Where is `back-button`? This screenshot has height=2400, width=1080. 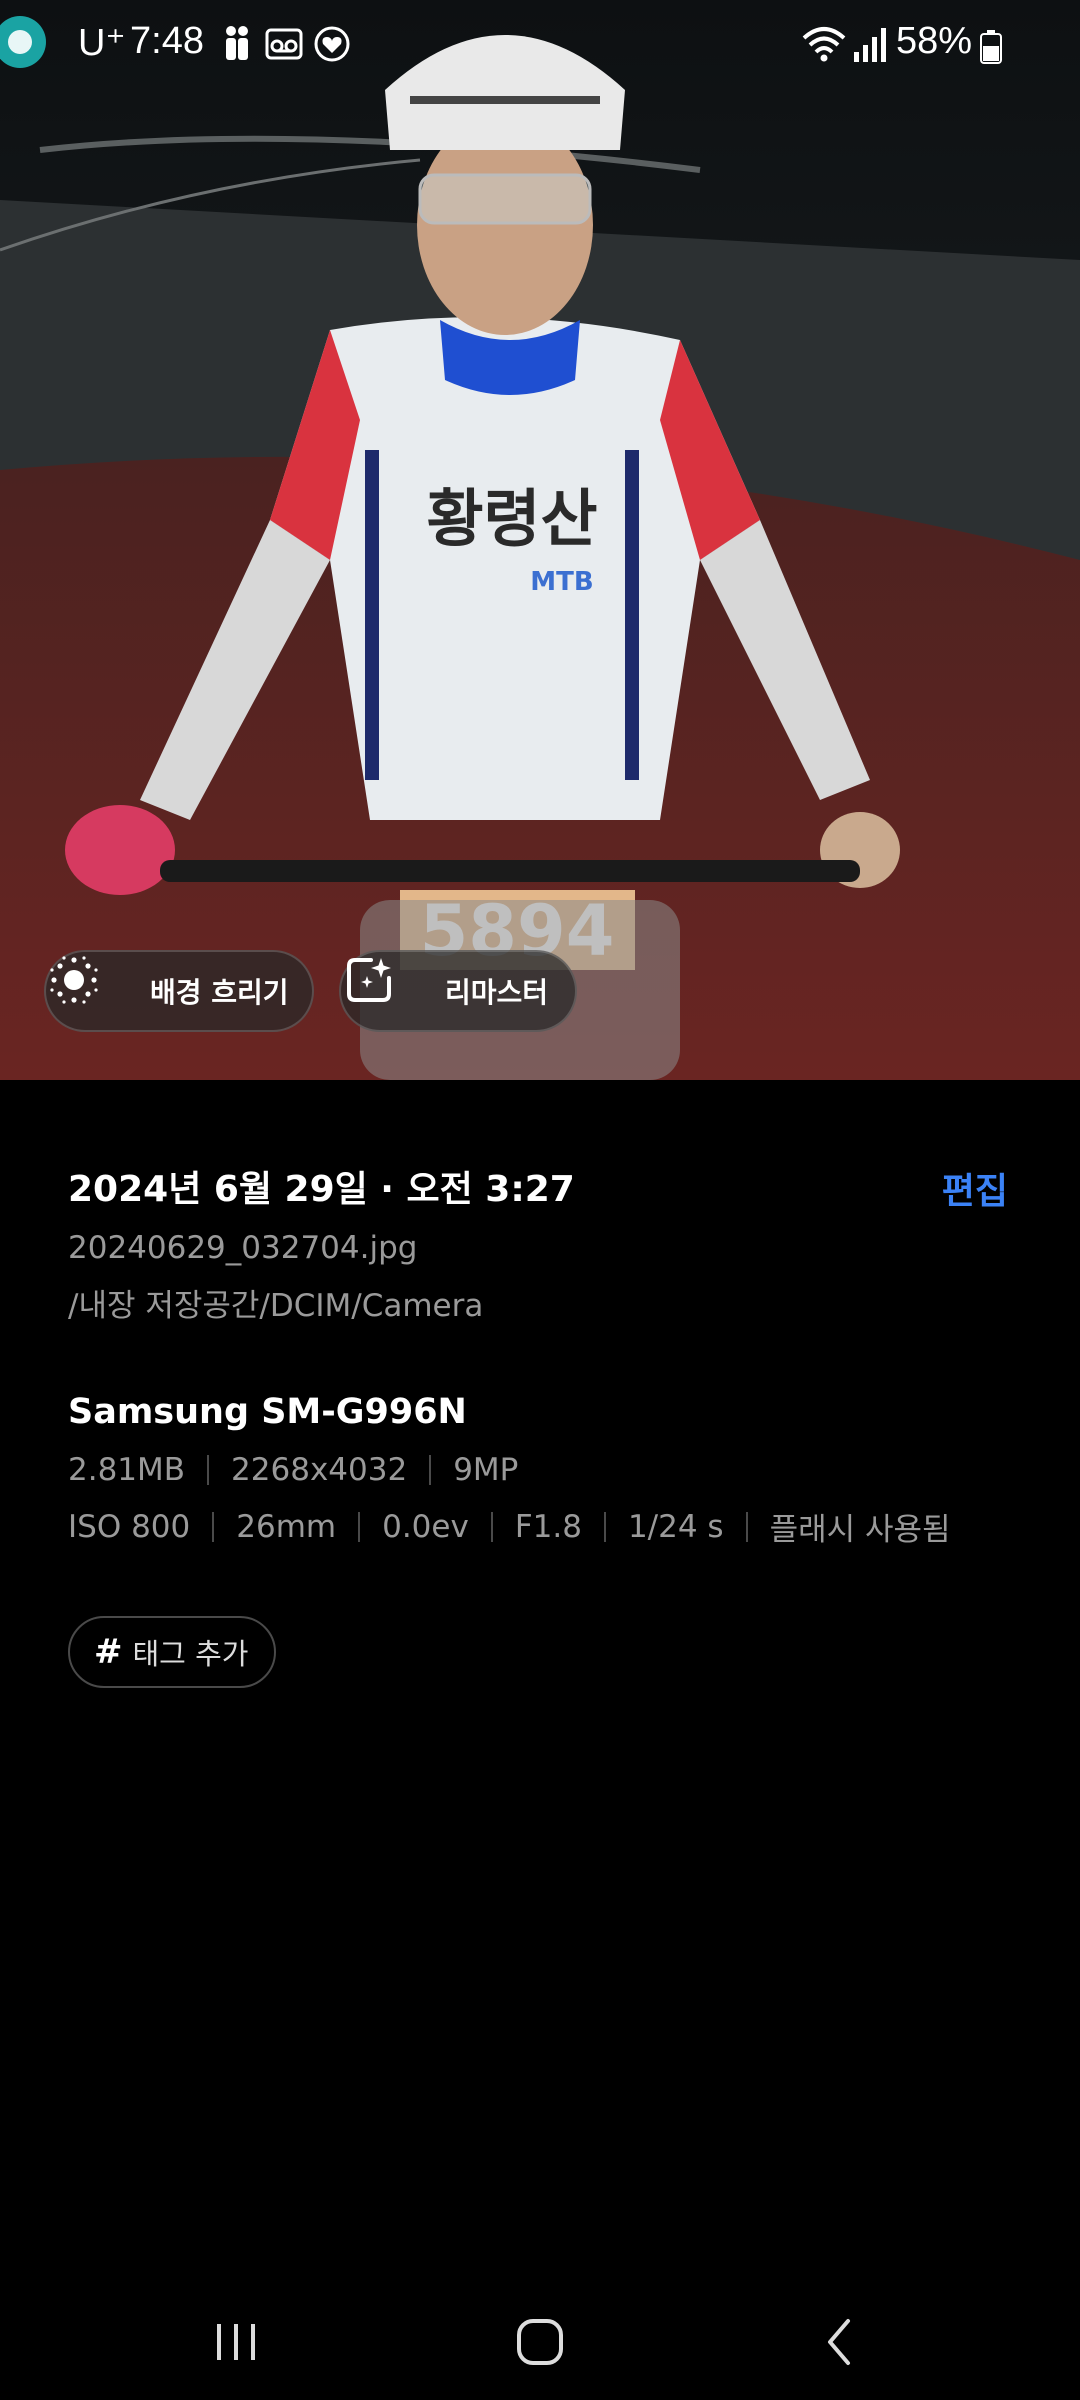
back-button is located at coordinates (840, 2342).